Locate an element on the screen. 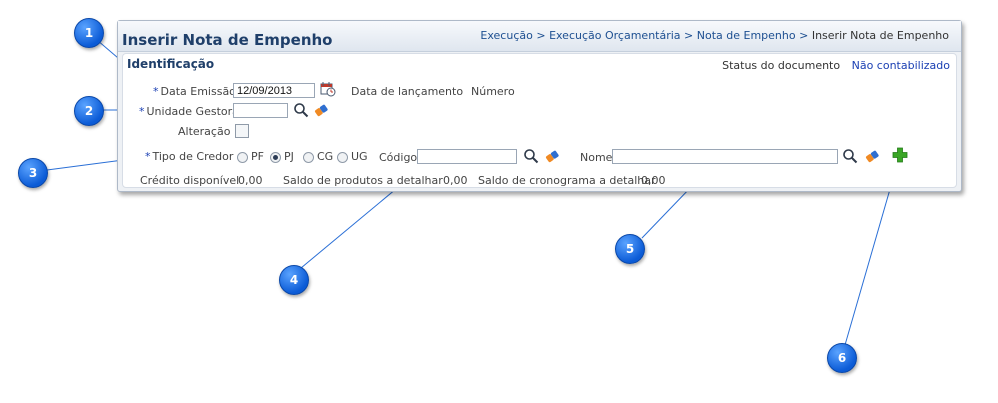  radio-pf is located at coordinates (242, 157).